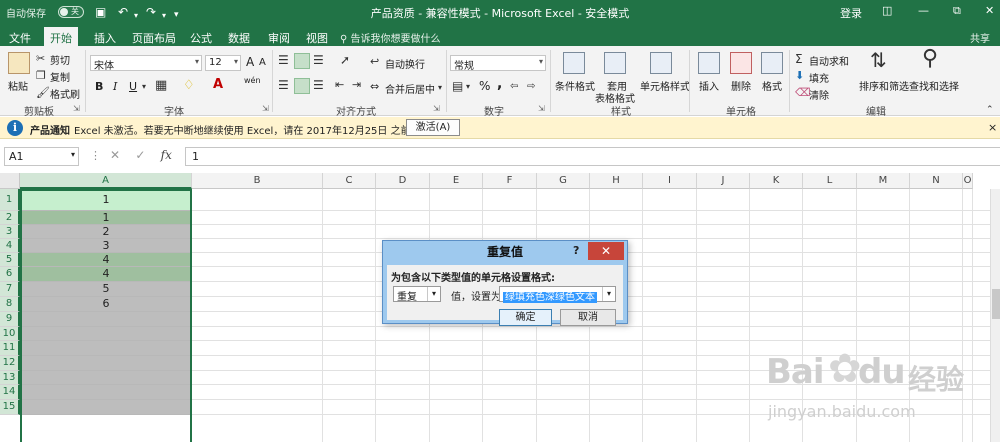 The image size is (1000, 442). Describe the element at coordinates (189, 86) in the screenshot. I see `fill-color-icon: ♢` at that location.